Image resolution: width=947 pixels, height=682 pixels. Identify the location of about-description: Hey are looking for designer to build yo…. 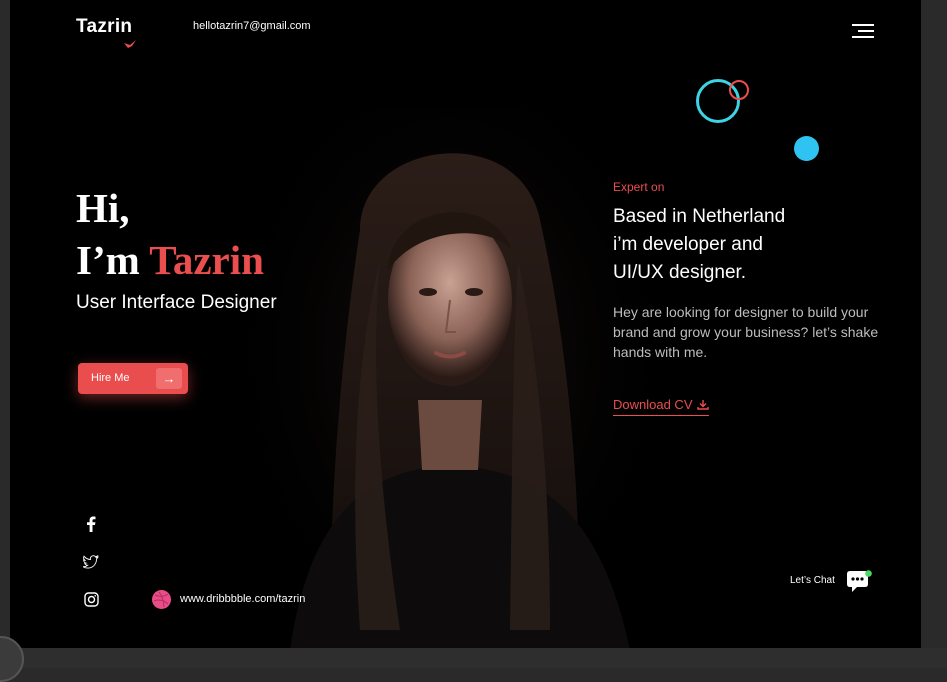
(746, 332).